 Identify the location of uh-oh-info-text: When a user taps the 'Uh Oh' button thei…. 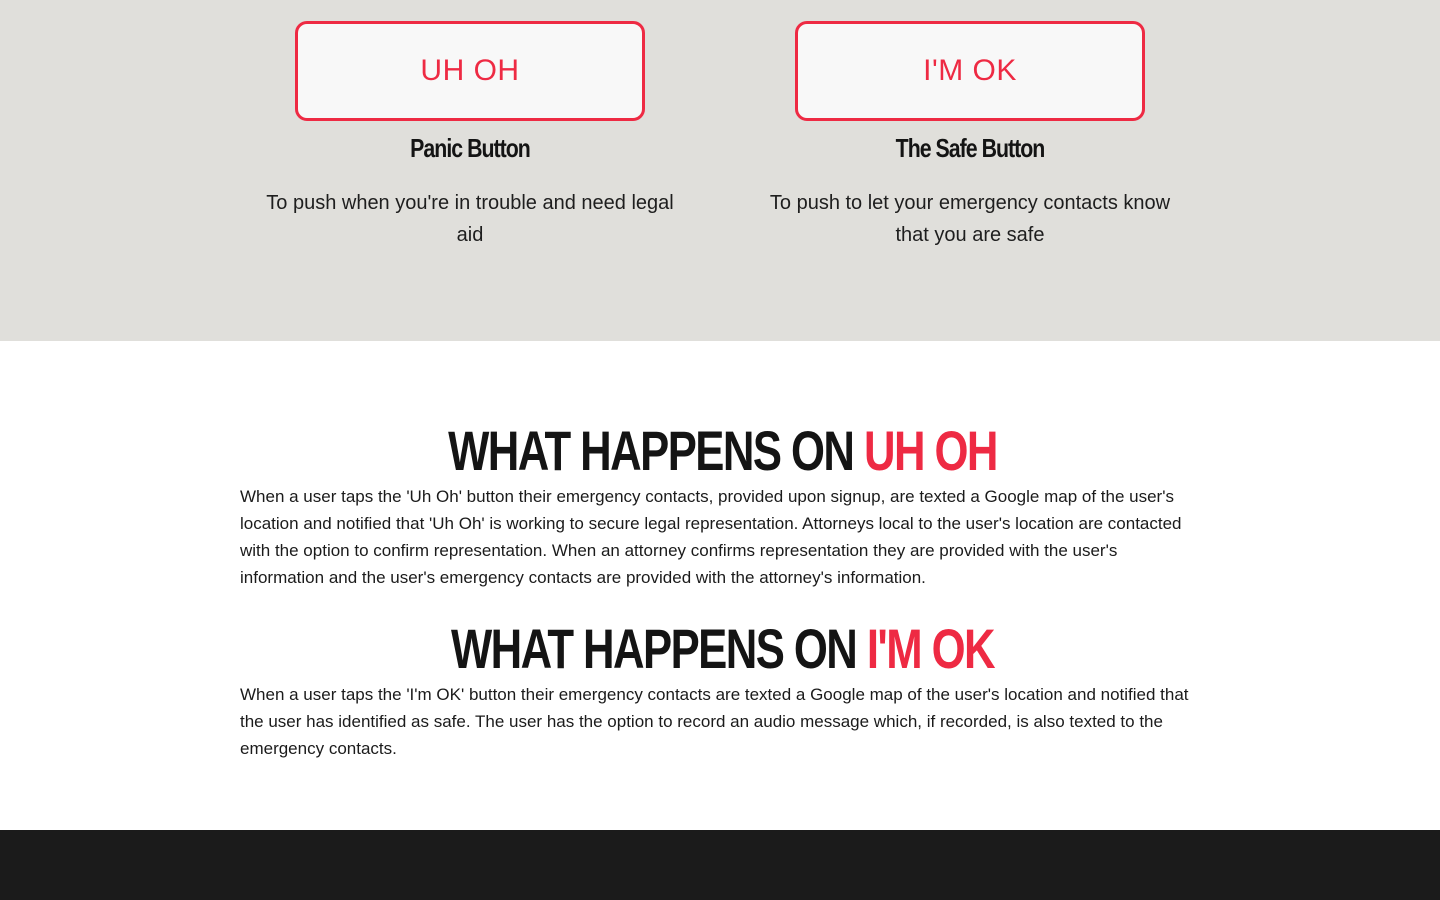
(711, 537).